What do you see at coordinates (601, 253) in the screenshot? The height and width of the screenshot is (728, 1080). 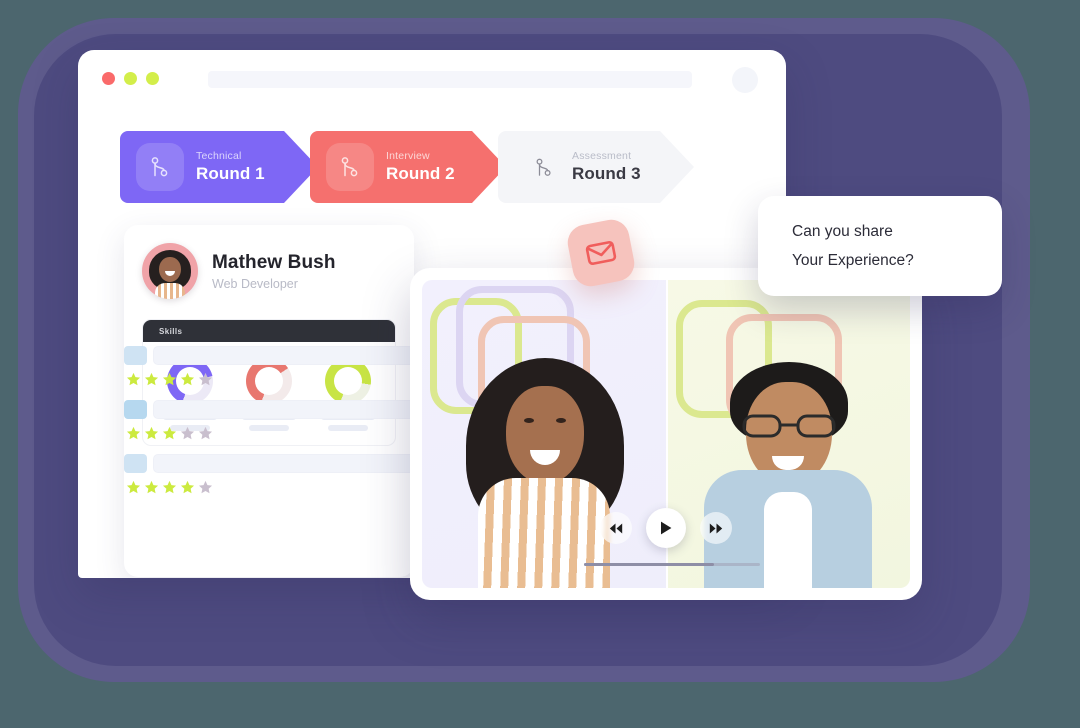 I see `envelope-icon` at bounding box center [601, 253].